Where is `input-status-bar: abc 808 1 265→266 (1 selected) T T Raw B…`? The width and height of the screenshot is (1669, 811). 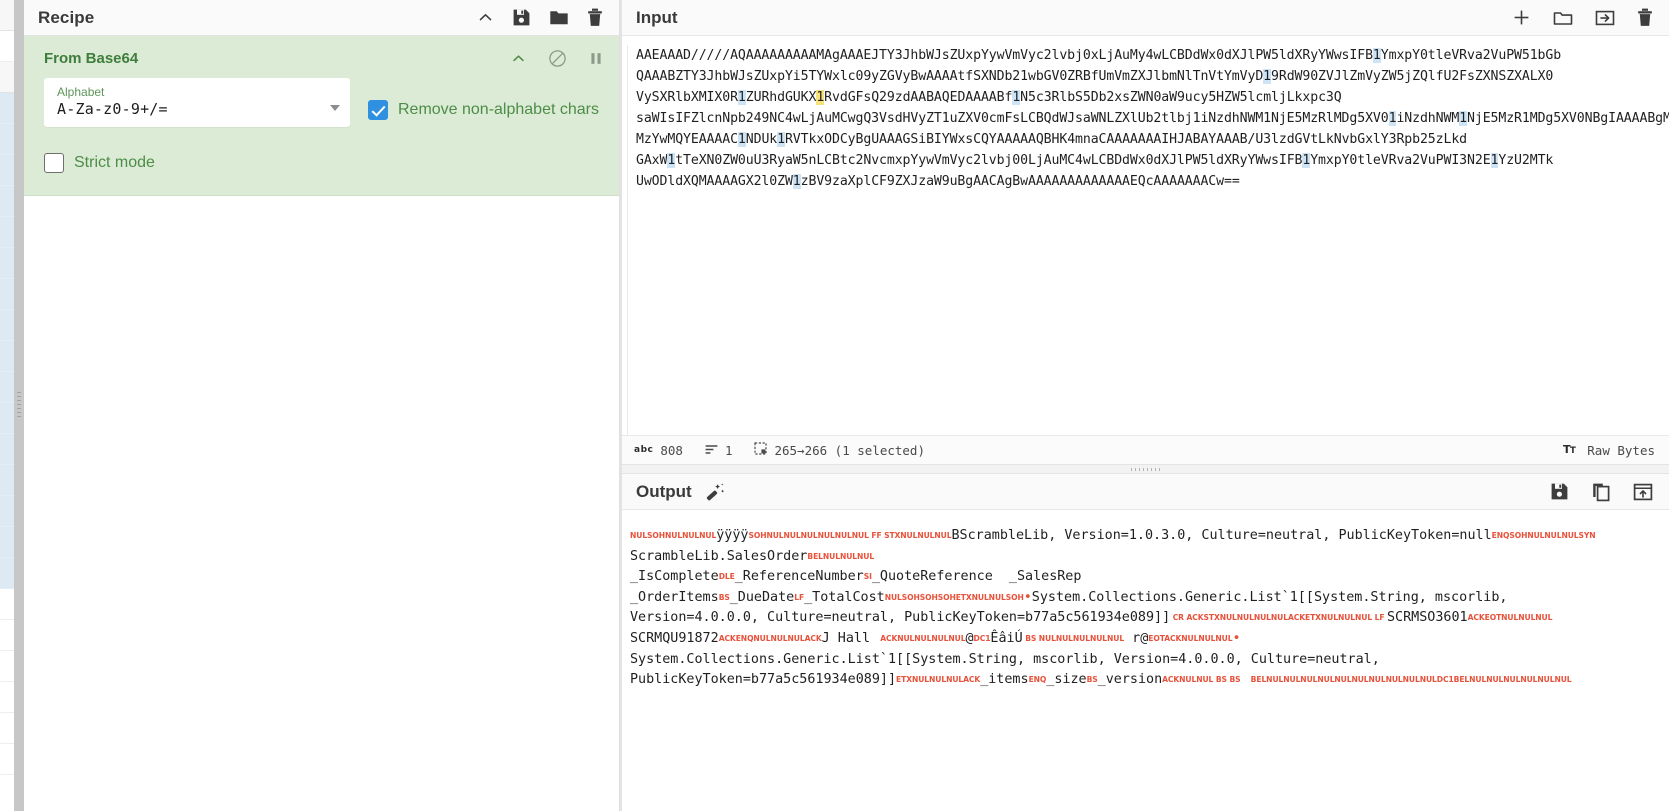
input-status-bar: abc 808 1 265→266 (1 selected) T T Raw B… is located at coordinates (1145, 450).